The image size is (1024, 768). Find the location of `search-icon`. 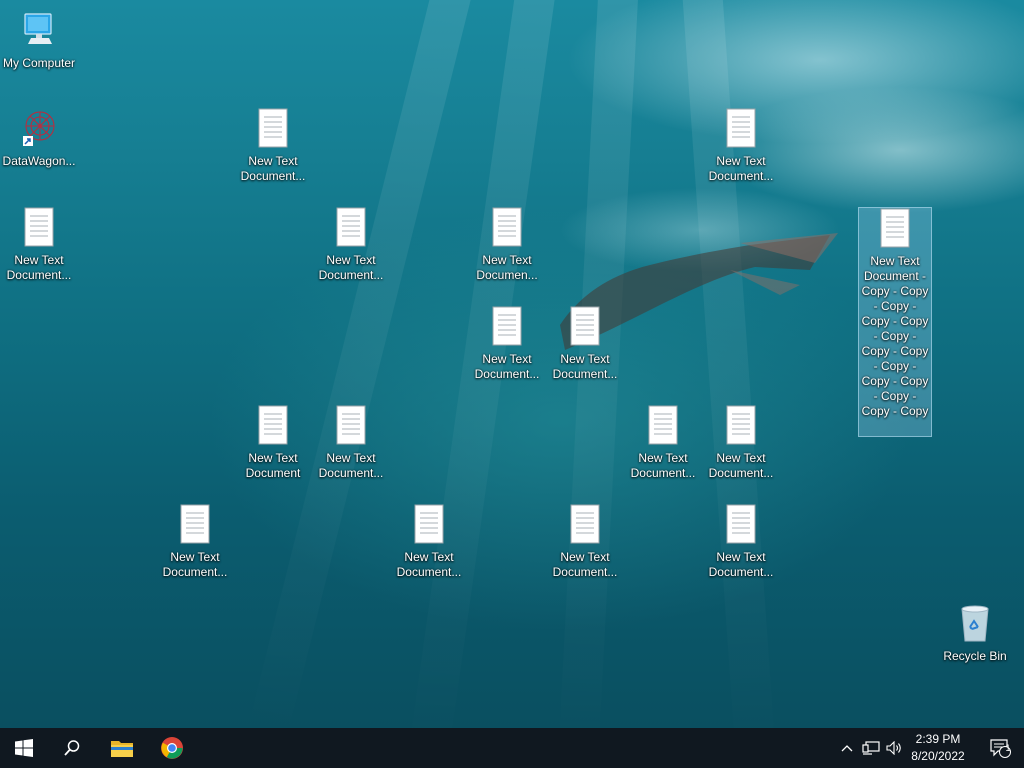

search-icon is located at coordinates (72, 748).